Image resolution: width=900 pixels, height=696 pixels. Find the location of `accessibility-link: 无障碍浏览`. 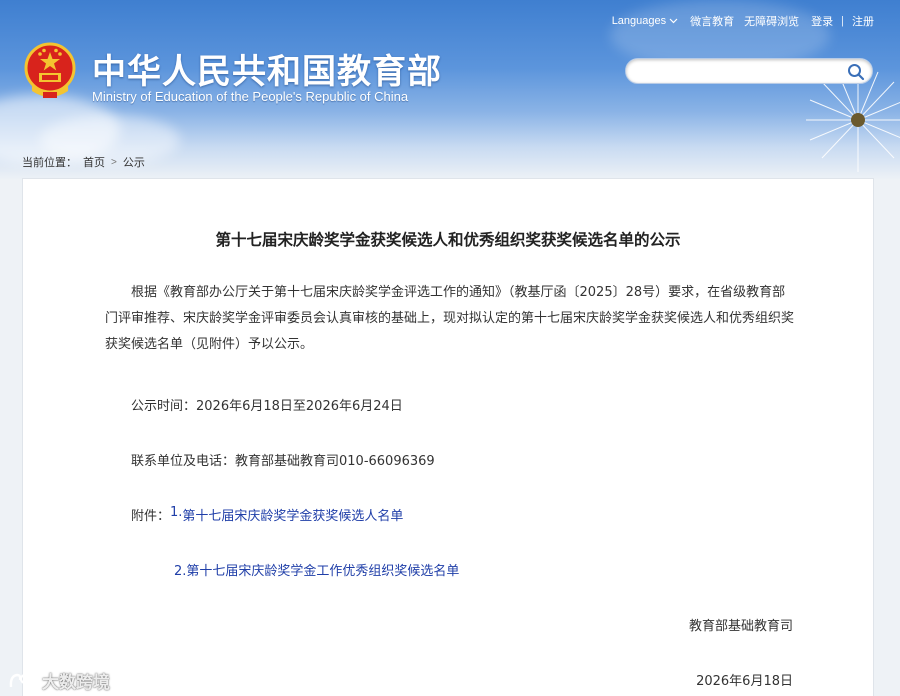

accessibility-link: 无障碍浏览 is located at coordinates (771, 21).